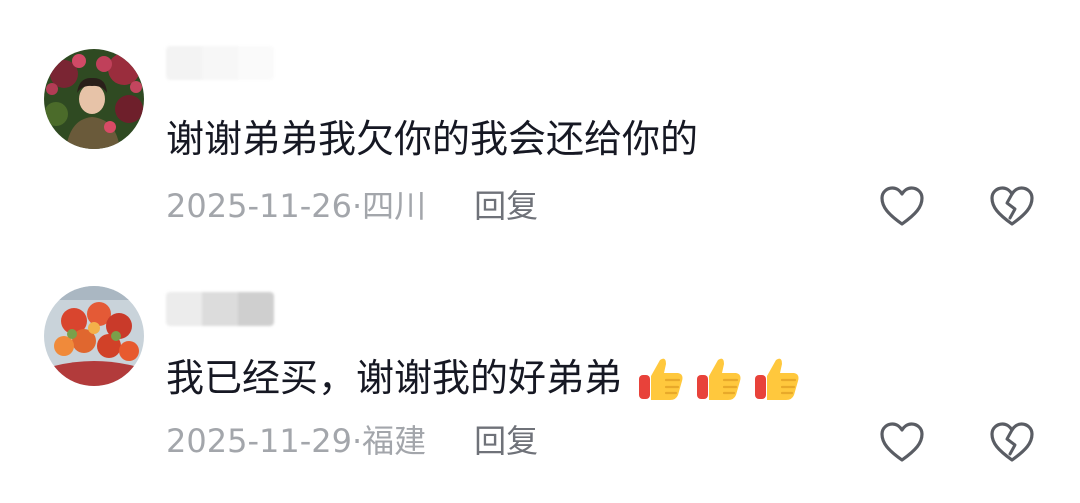 The width and height of the screenshot is (1080, 503). I want to click on comment-meta: 2025-11-26 · 四川 回复, so click(352, 206).